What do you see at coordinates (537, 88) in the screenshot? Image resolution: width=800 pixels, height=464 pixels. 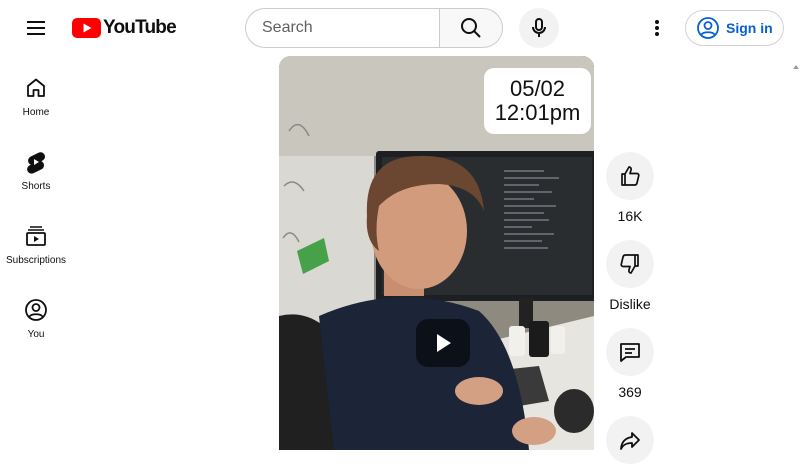 I see `overlay-date: 05/02` at bounding box center [537, 88].